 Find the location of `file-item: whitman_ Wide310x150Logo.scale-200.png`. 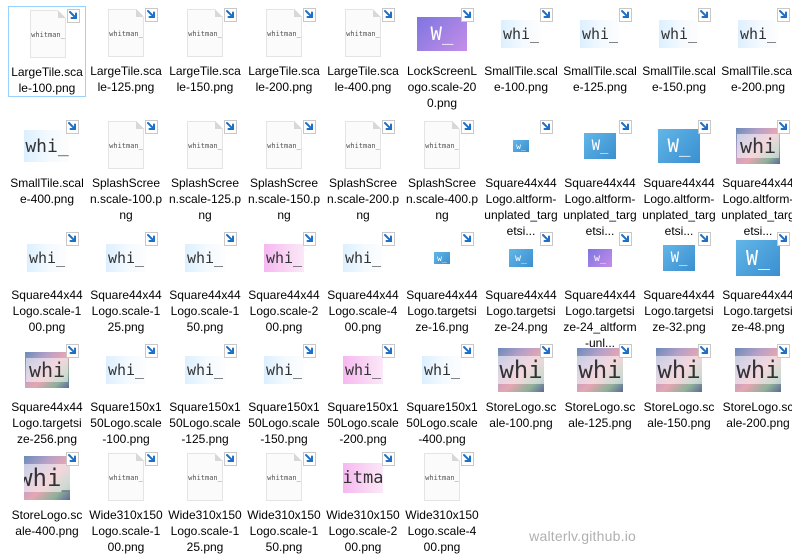

file-item: whitman_ Wide310x150Logo.scale-200.png is located at coordinates (363, 502).